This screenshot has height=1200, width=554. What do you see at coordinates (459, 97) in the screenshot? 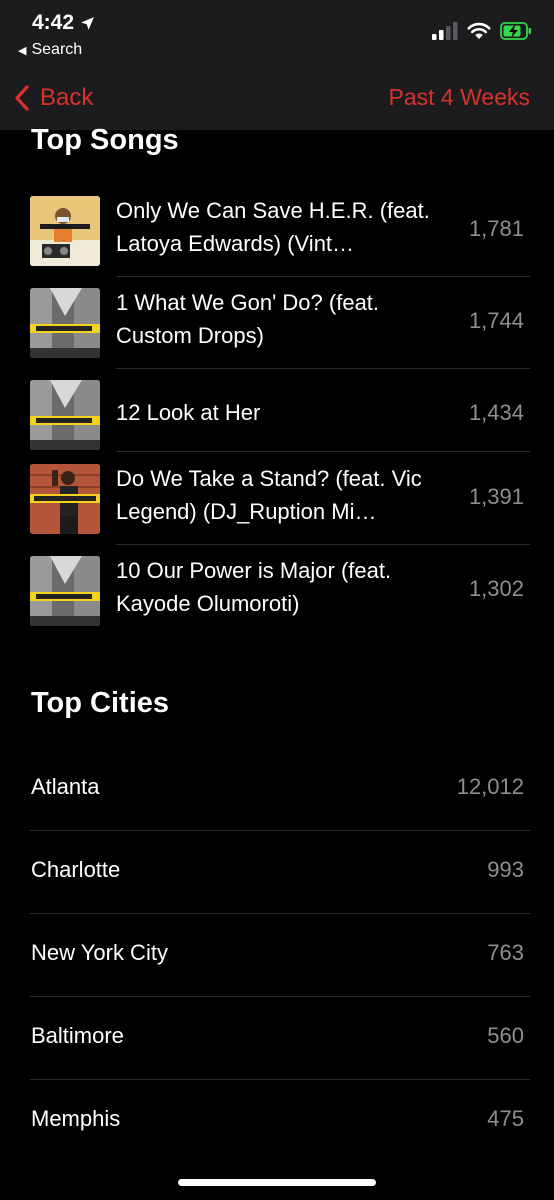
I see `period-selector-button: Past 4 Weeks` at bounding box center [459, 97].